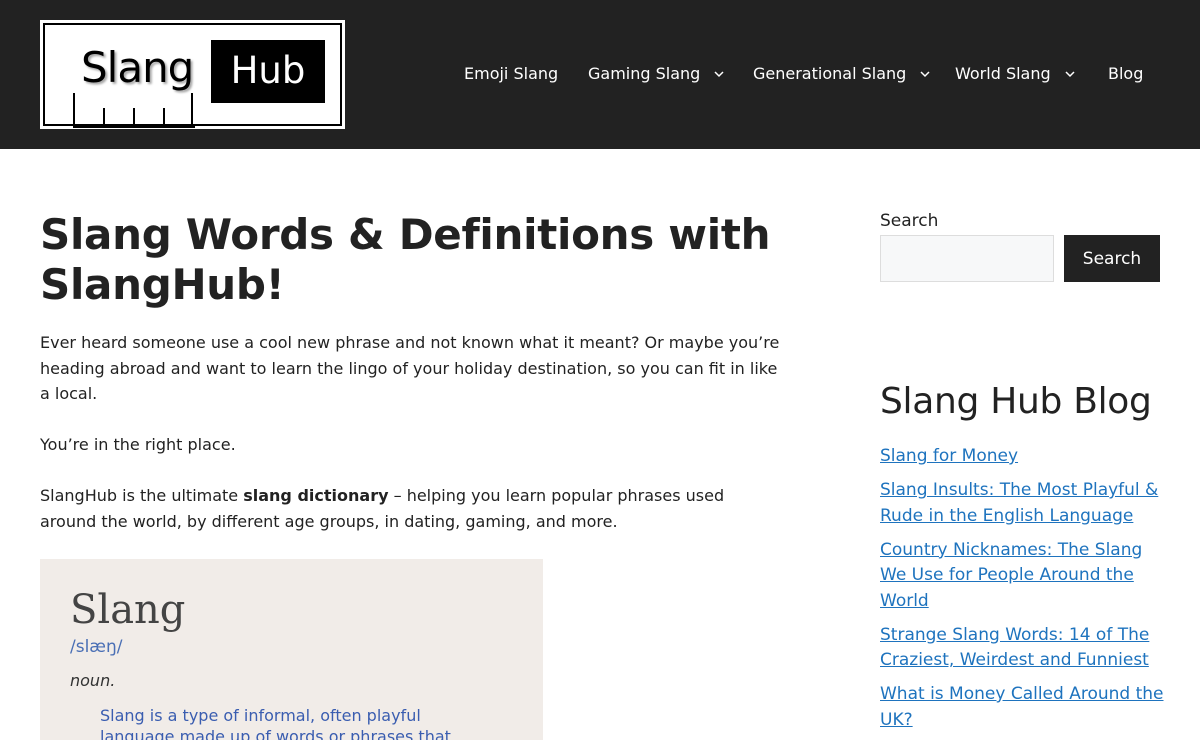 The width and height of the screenshot is (1200, 740). I want to click on paragraph-text: SlangHub is the ultimate, so click(142, 495).